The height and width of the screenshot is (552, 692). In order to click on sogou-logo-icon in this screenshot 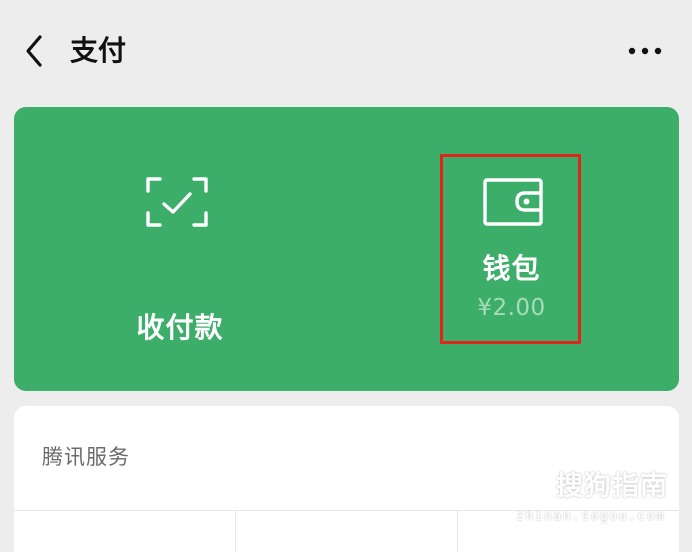, I will do `click(533, 487)`.